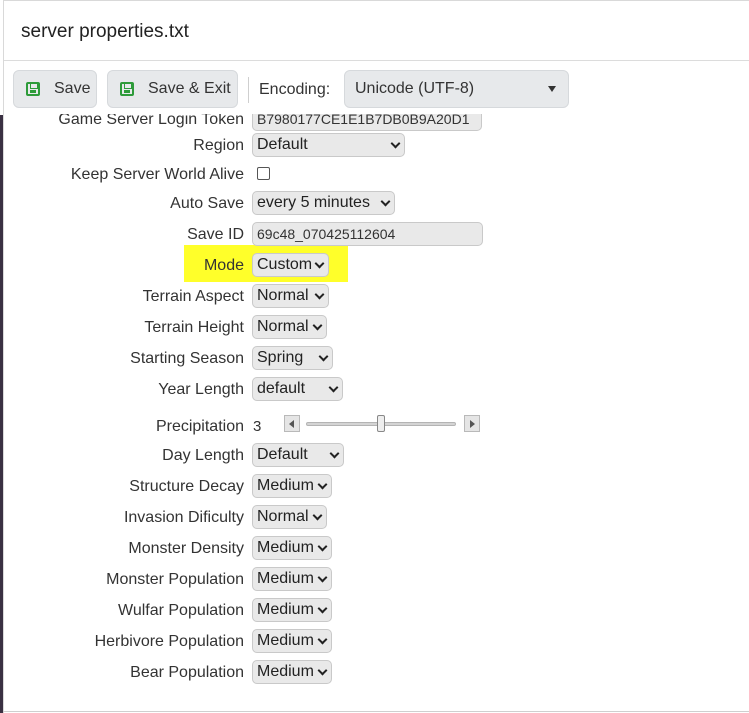  What do you see at coordinates (290, 265) in the screenshot?
I see `mode-select: Custom` at bounding box center [290, 265].